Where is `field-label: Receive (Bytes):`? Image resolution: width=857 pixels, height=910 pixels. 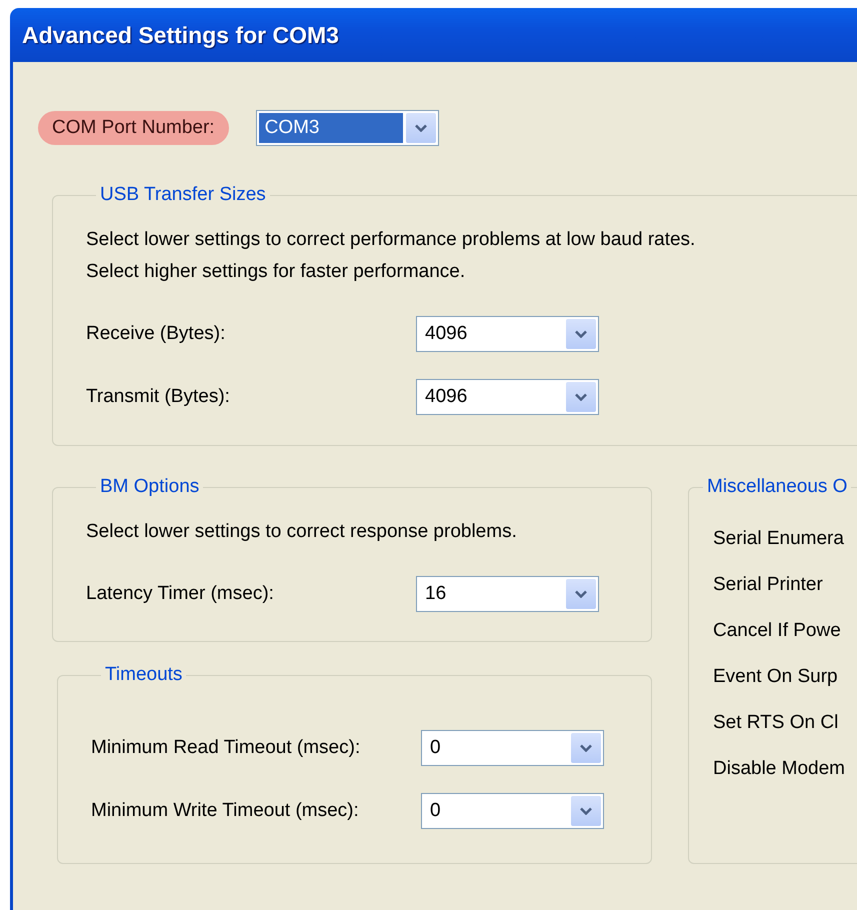 field-label: Receive (Bytes): is located at coordinates (156, 333).